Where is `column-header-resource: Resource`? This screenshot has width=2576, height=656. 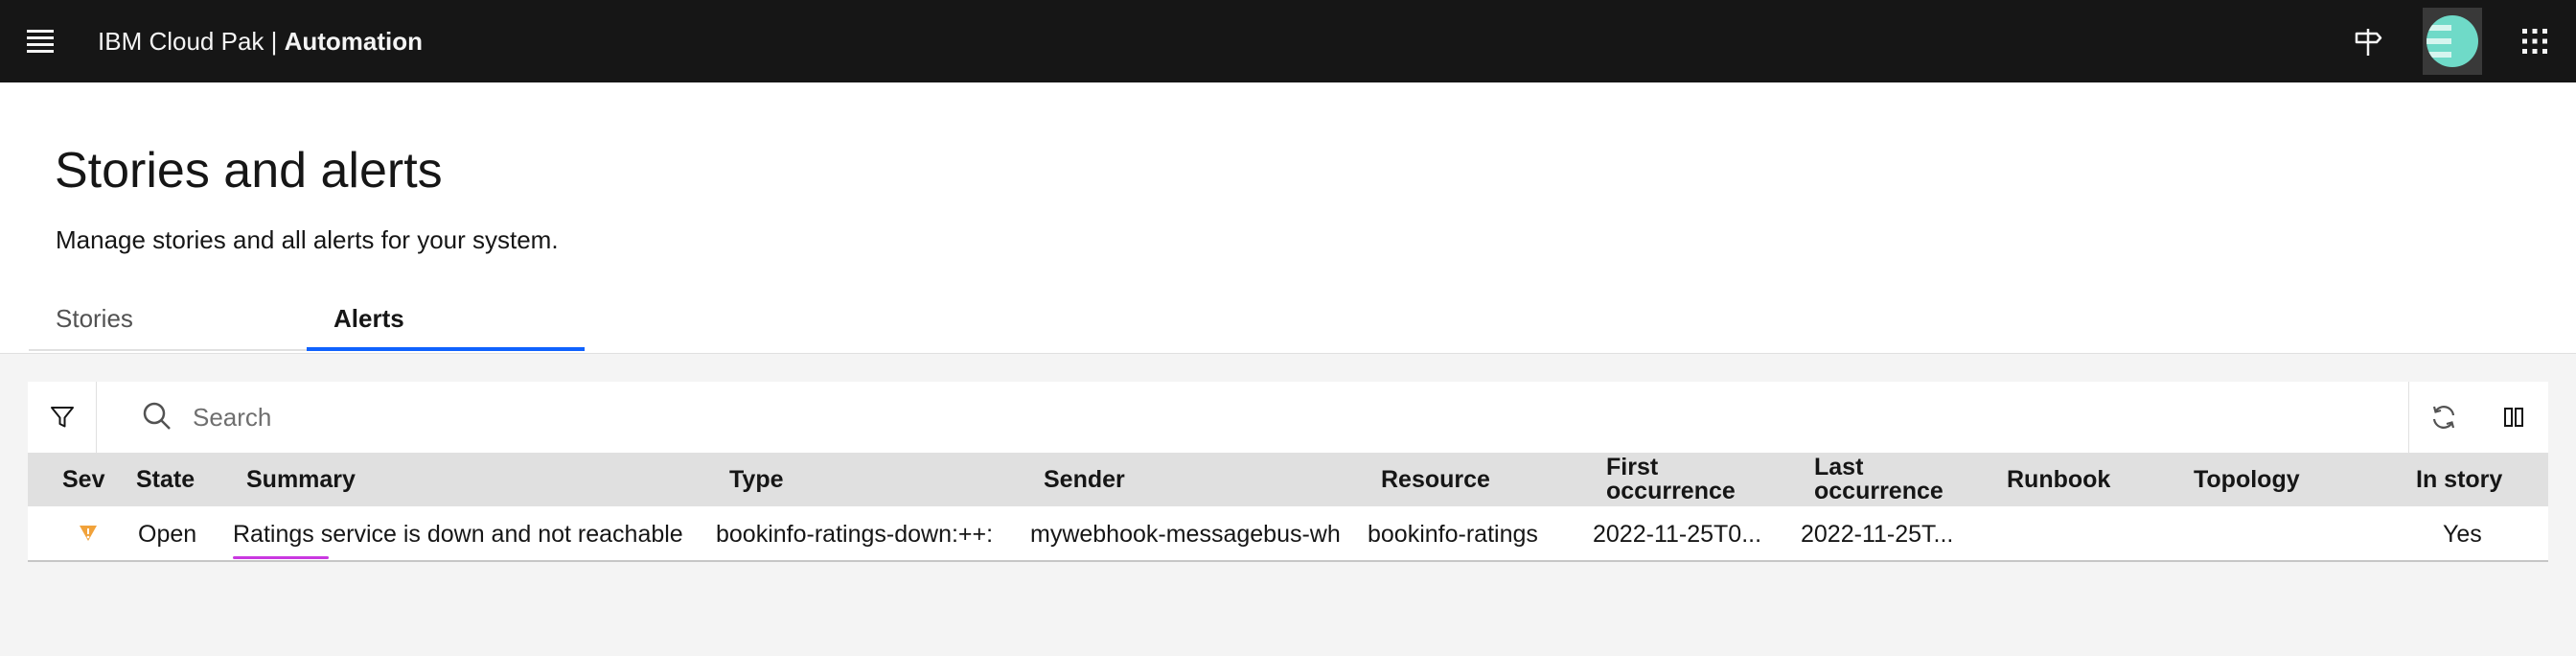
column-header-resource: Resource is located at coordinates (1435, 479).